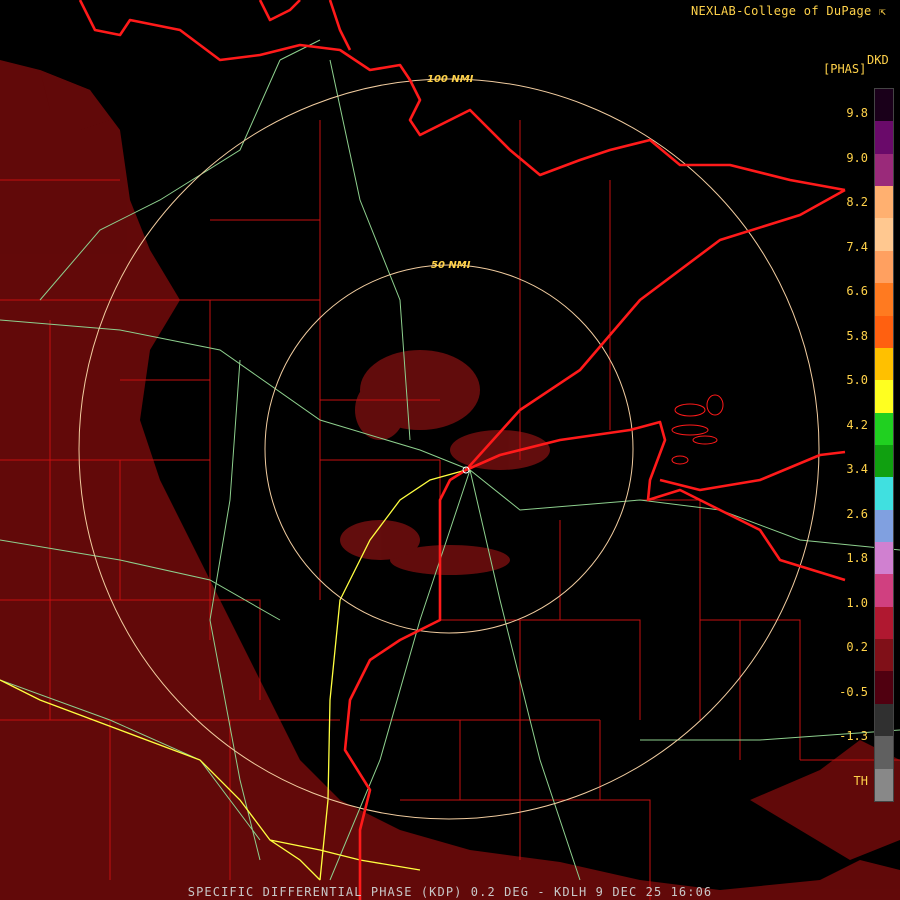 The width and height of the screenshot is (900, 900). I want to click on scattered-echo, so click(445, 462).